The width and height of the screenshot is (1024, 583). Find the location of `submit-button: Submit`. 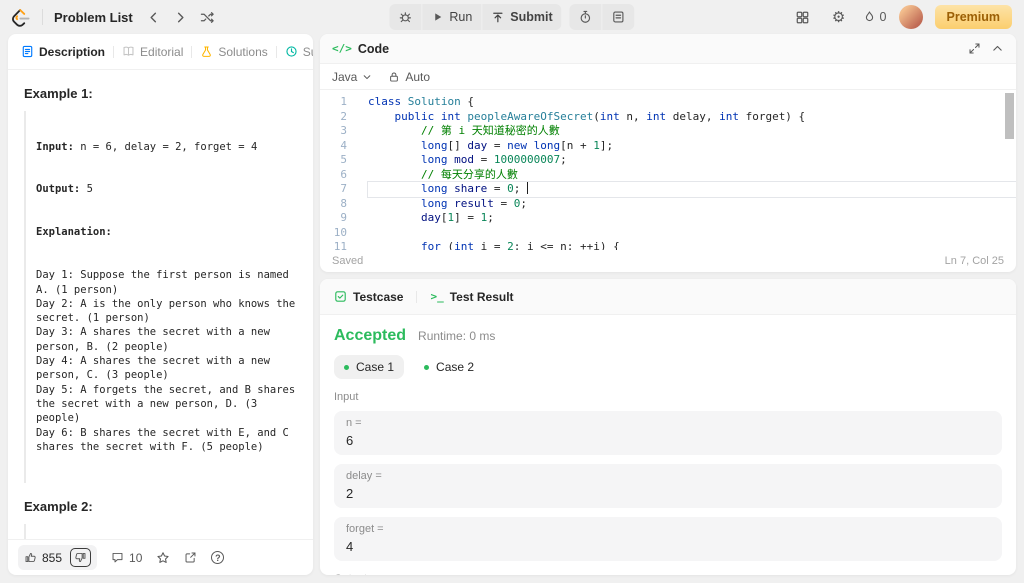

submit-button: Submit is located at coordinates (522, 17).